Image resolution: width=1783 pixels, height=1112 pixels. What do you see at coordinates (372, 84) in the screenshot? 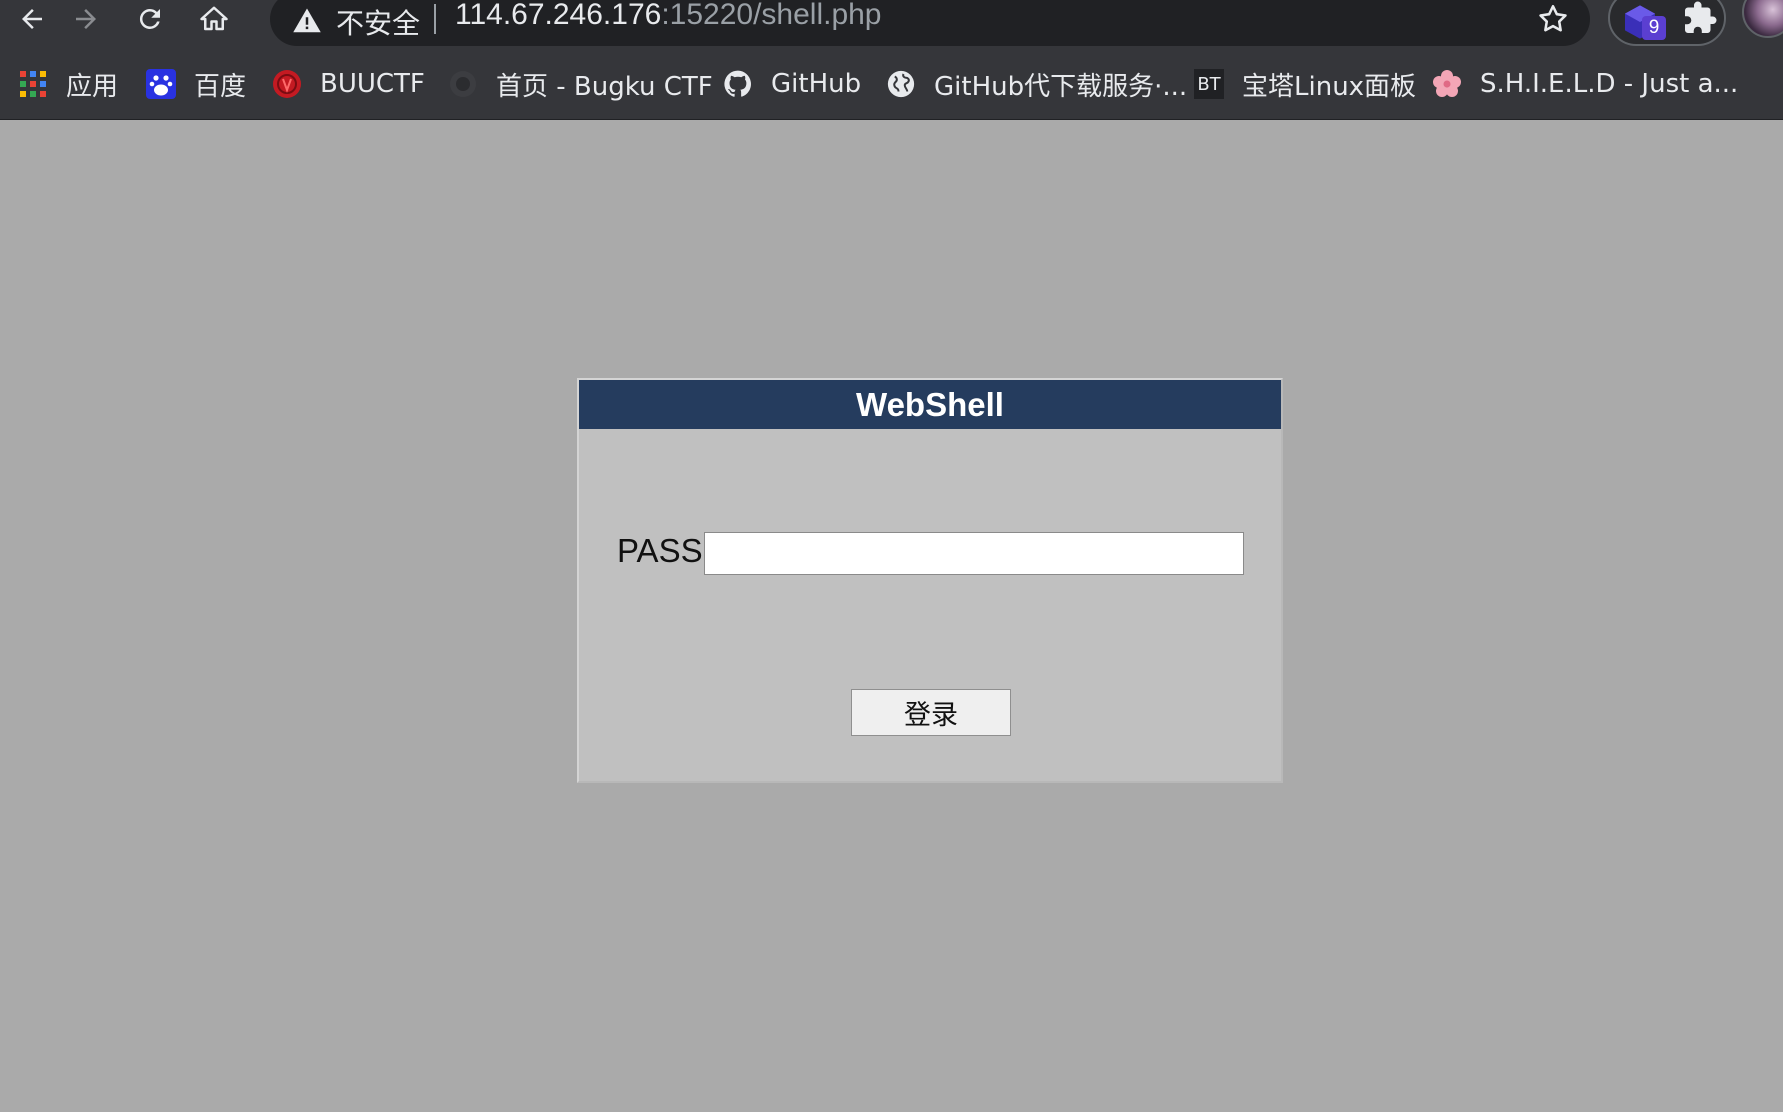
I see `bookmark-label: BUUCTF` at bounding box center [372, 84].